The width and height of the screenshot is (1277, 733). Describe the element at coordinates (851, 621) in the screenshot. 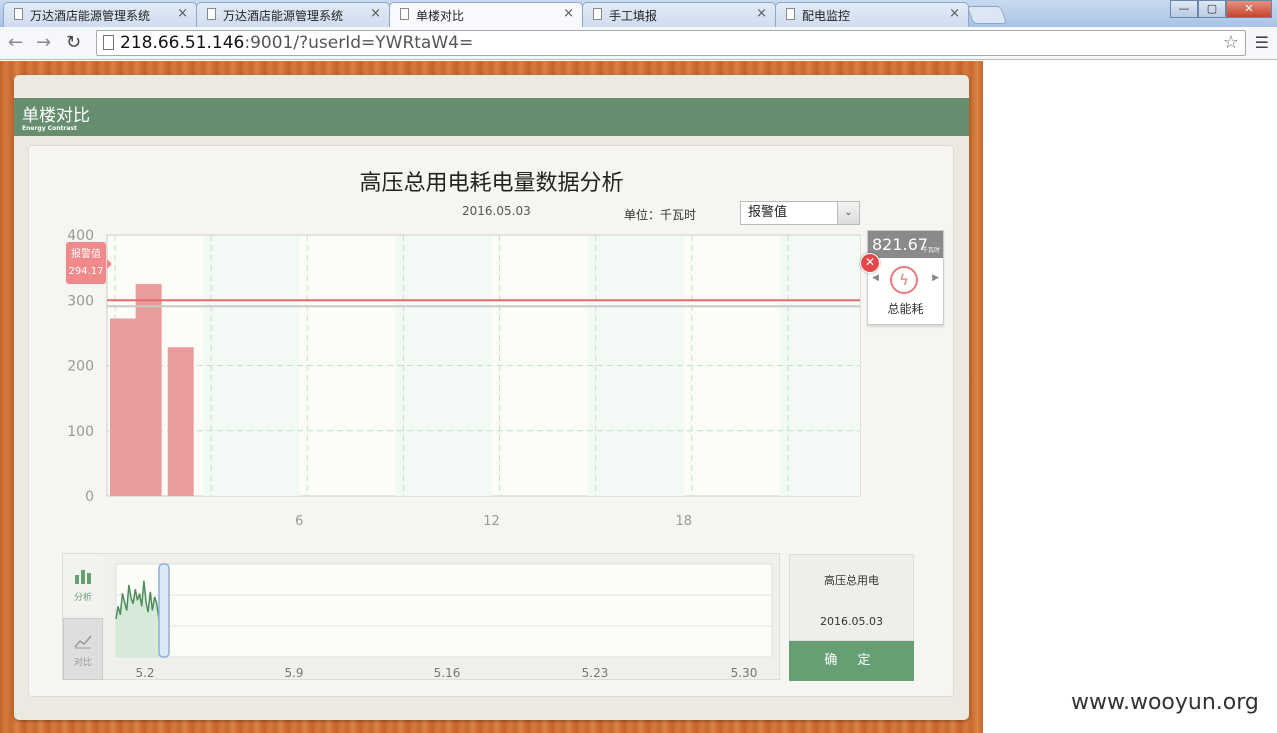

I see `selection-date: 2016.05.03` at that location.